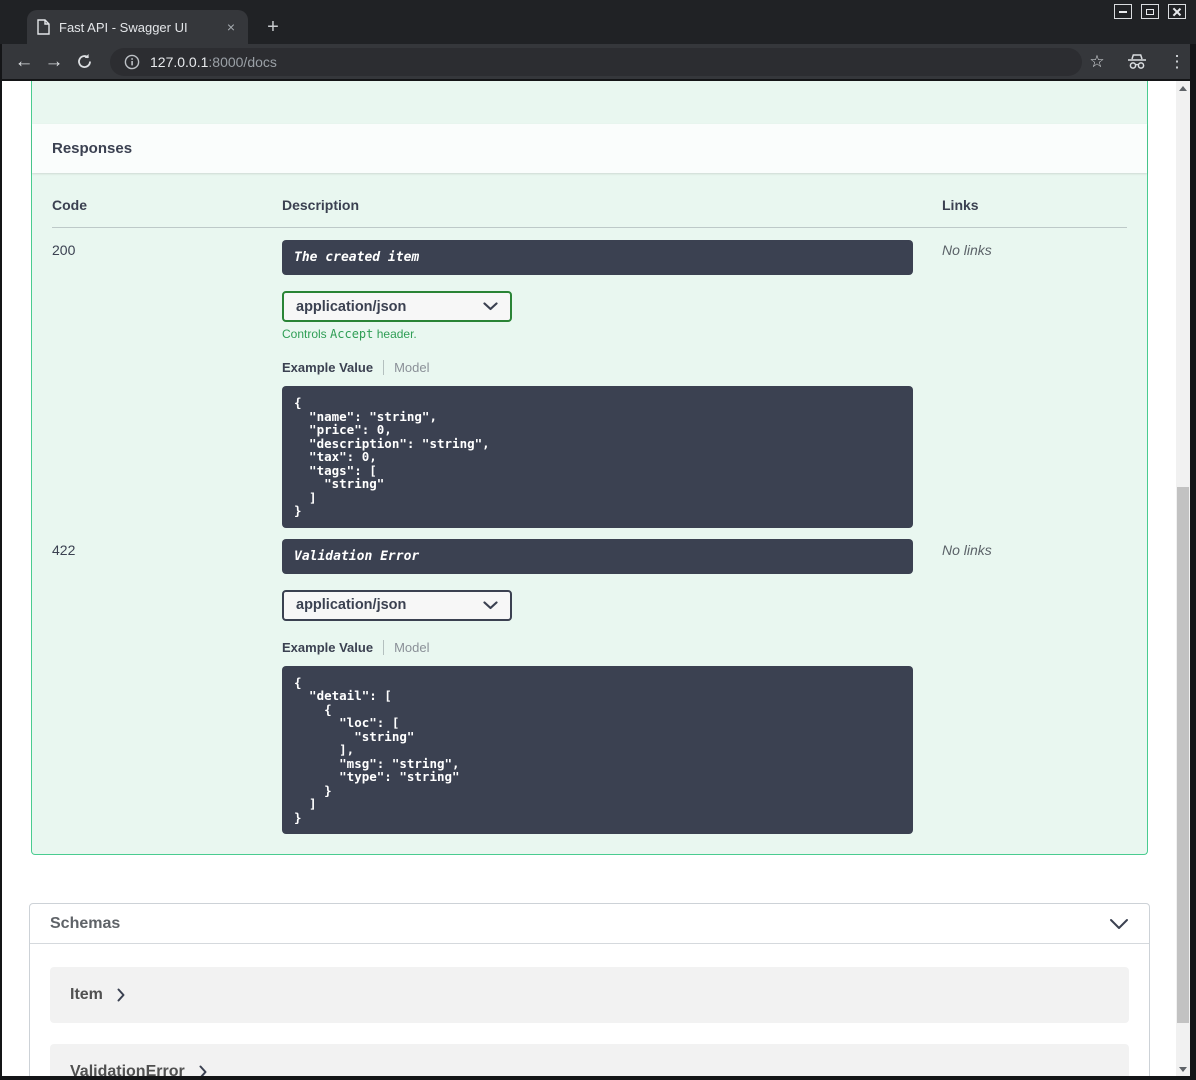  I want to click on col-header-code: Code, so click(69, 205).